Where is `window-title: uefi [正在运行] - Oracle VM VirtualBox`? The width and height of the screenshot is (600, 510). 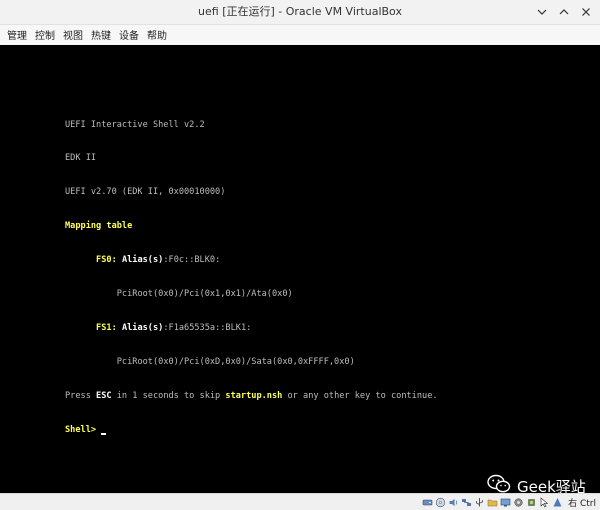
window-title: uefi [正在运行] - Oracle VM VirtualBox is located at coordinates (300, 11).